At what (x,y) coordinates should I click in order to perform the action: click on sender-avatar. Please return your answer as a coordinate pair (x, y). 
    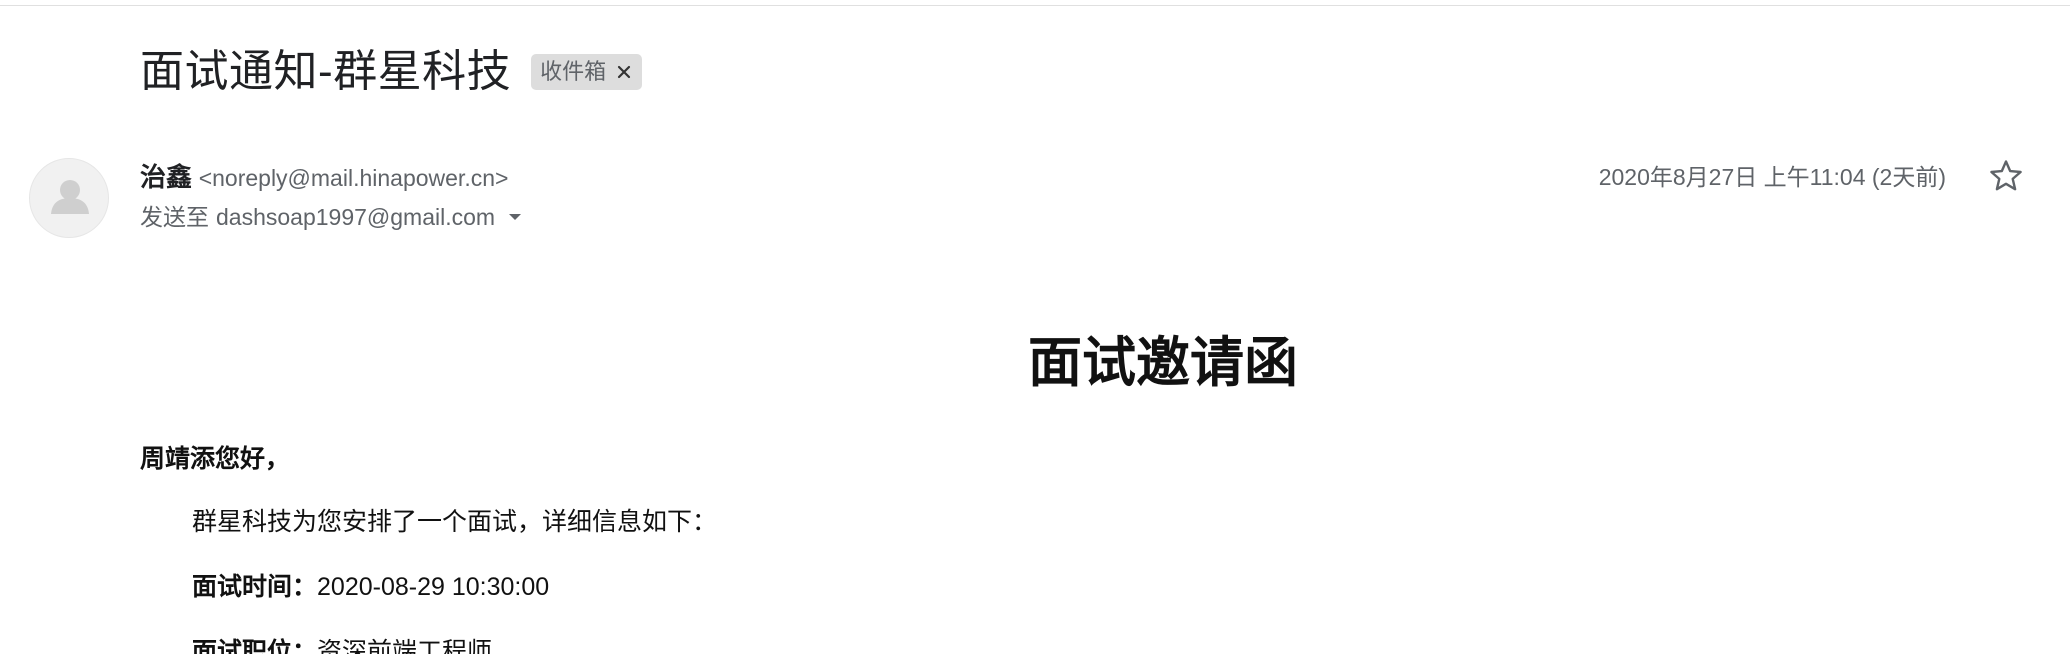
    Looking at the image, I should click on (69, 198).